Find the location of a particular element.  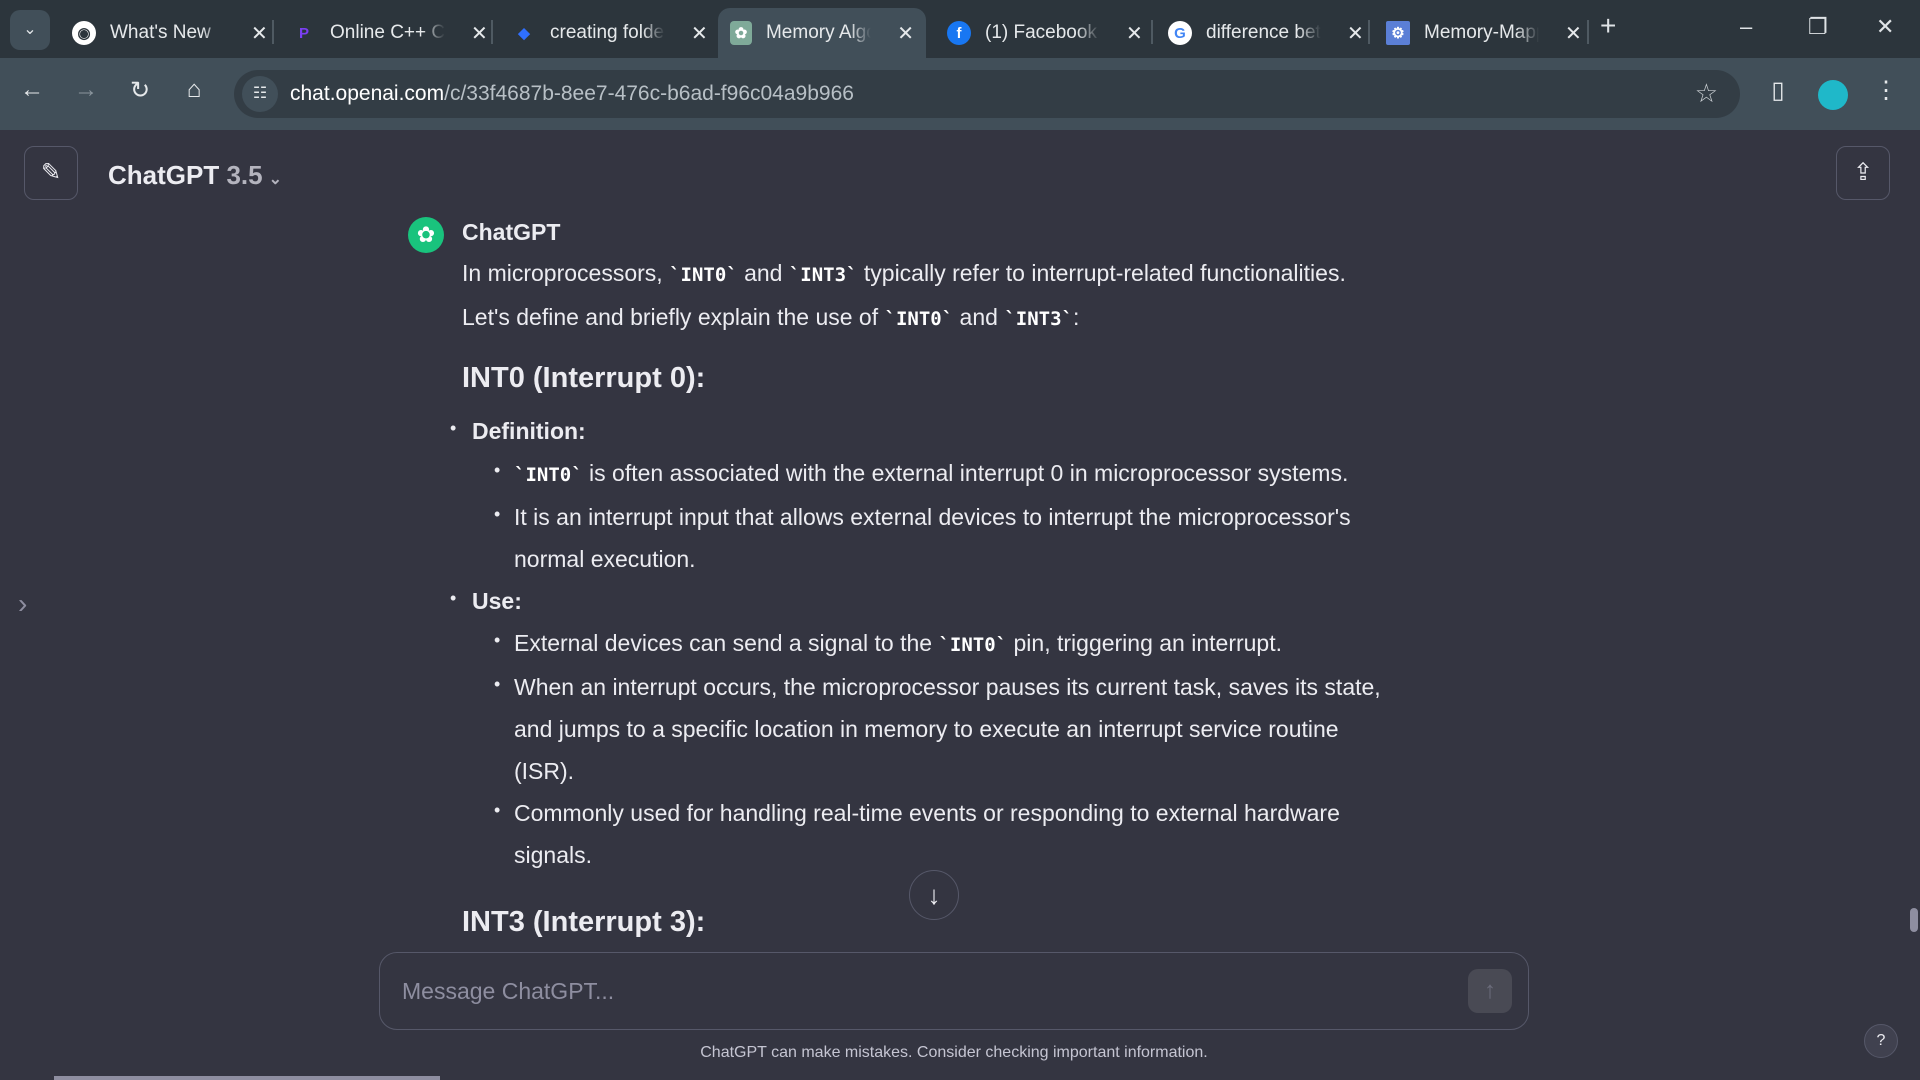

tab-memory-mapped: ⚙Memory-Mapped✕ is located at coordinates (1484, 33).